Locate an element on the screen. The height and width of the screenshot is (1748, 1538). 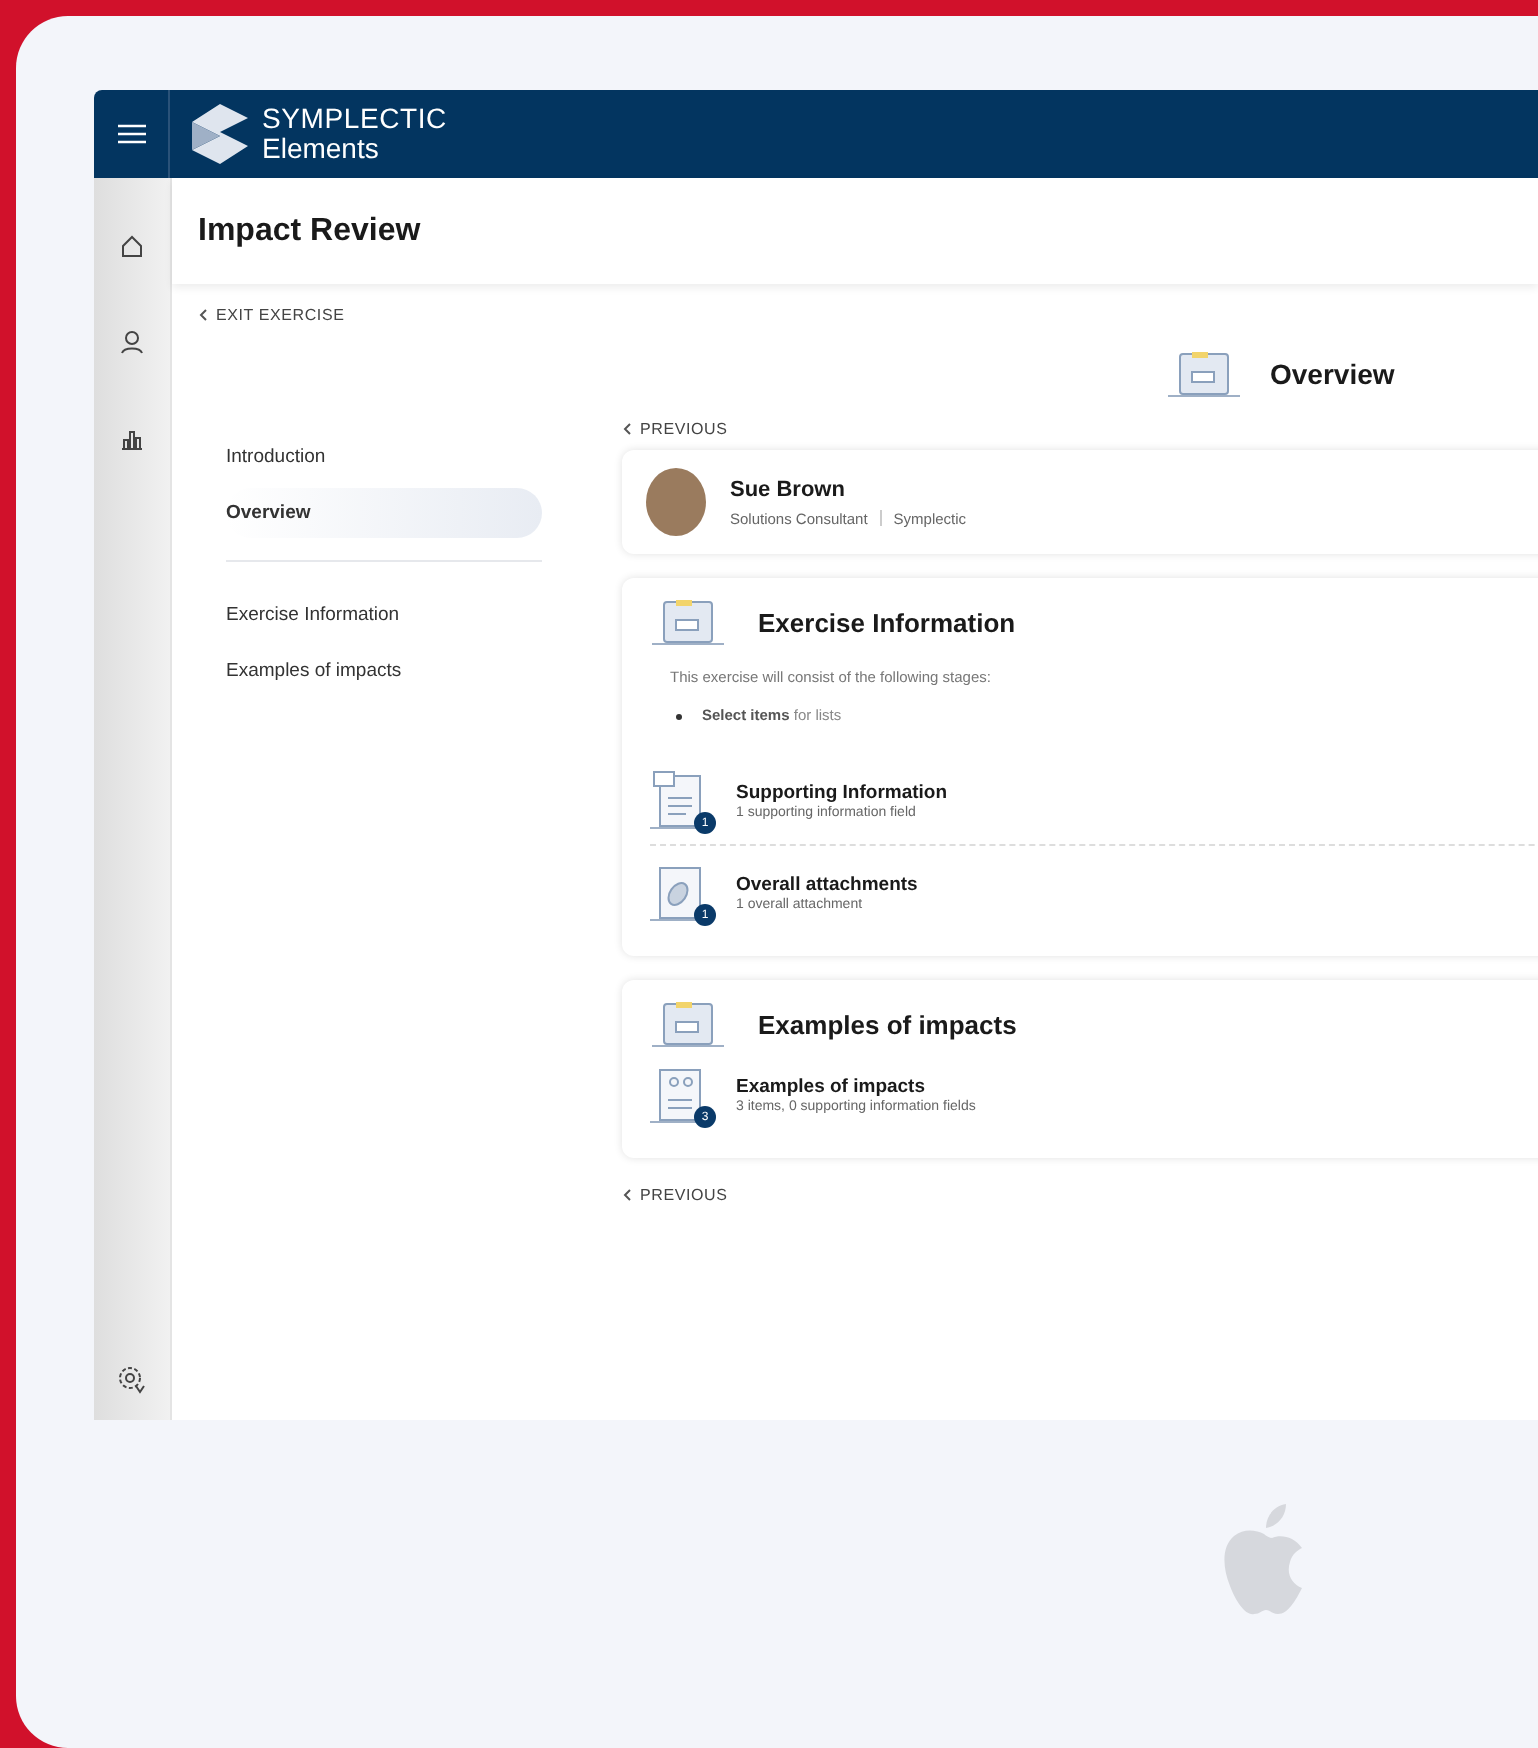
nav-item: Examples of impacts is located at coordinates (384, 671).